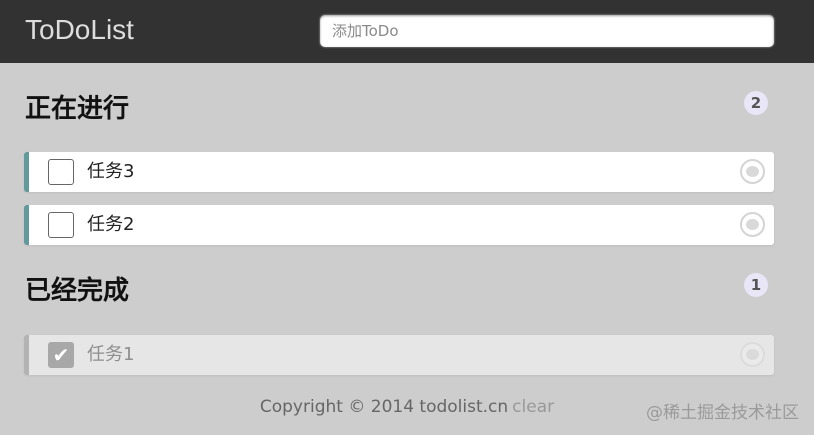 The image size is (814, 435). Describe the element at coordinates (110, 355) in the screenshot. I see `done-item-label: 任务1` at that location.